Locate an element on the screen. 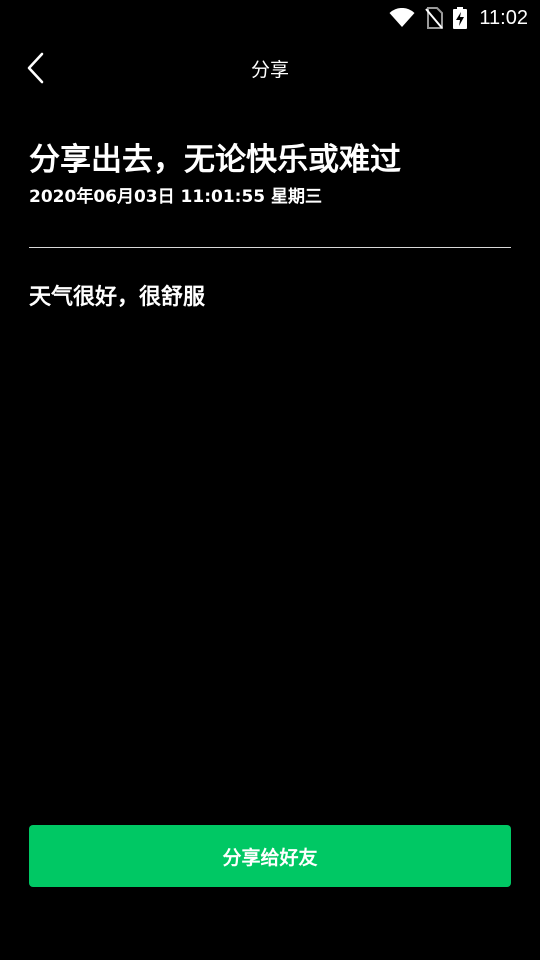  share-button-label: 分享给好友 is located at coordinates (270, 858).